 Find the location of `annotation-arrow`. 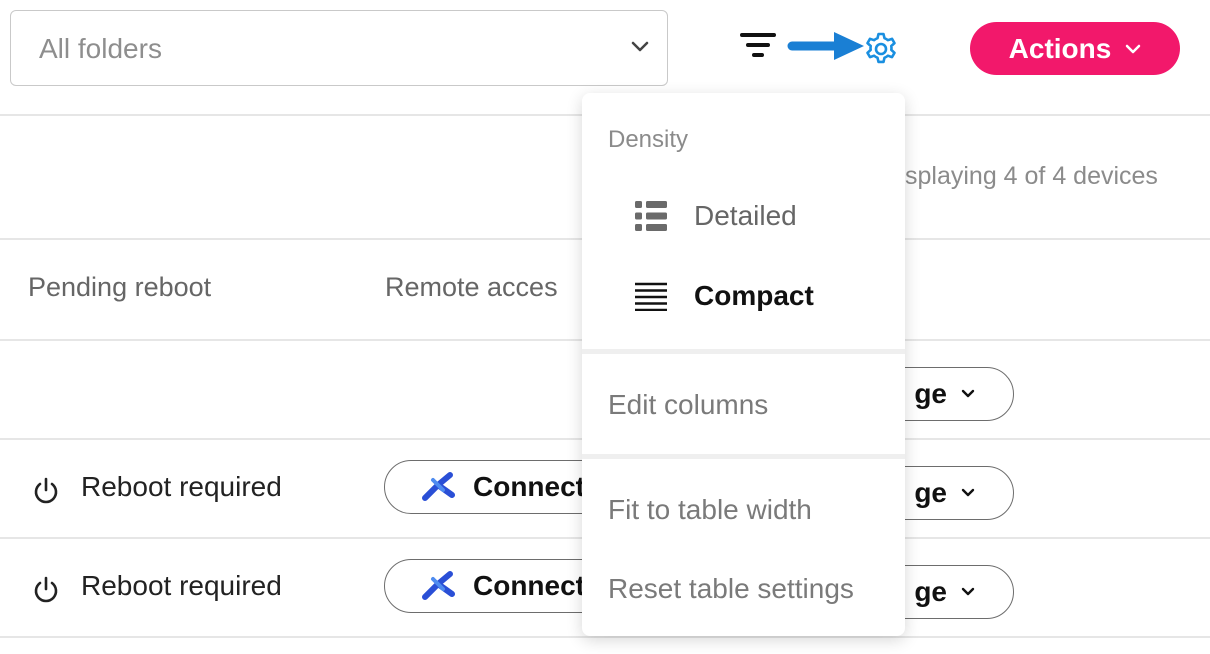

annotation-arrow is located at coordinates (825, 46).